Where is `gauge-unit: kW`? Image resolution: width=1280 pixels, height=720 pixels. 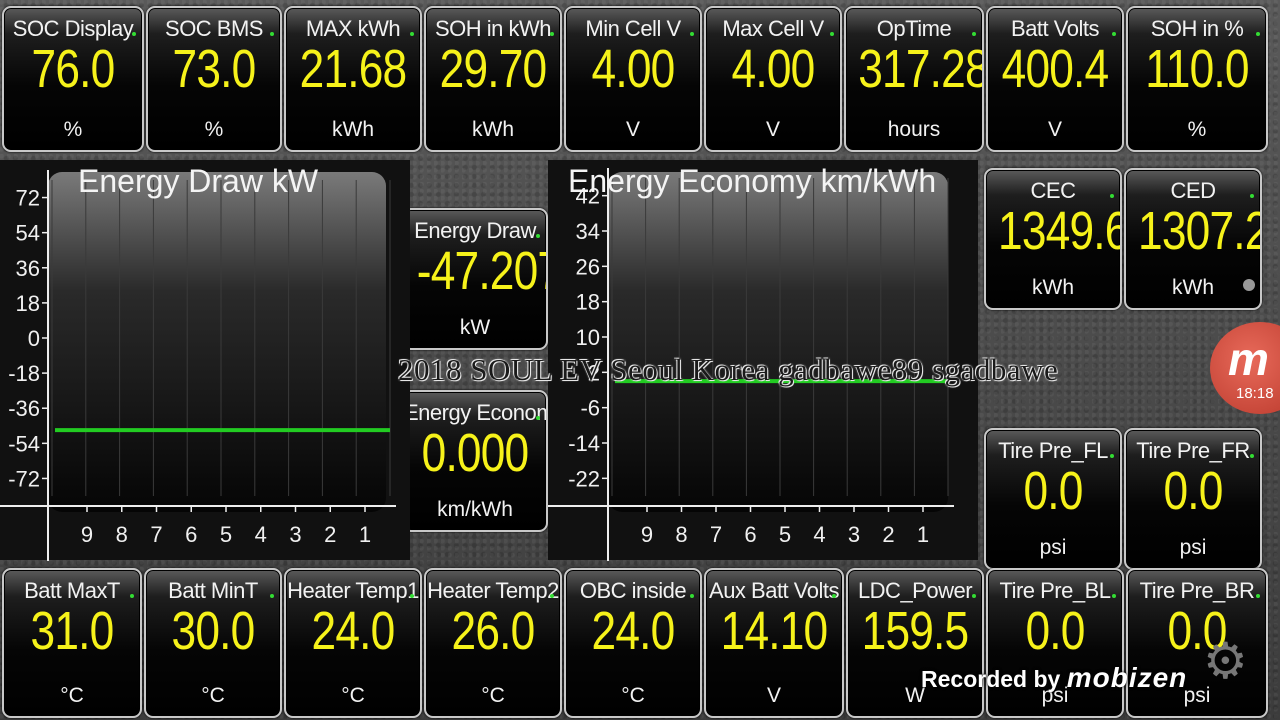 gauge-unit: kW is located at coordinates (475, 327).